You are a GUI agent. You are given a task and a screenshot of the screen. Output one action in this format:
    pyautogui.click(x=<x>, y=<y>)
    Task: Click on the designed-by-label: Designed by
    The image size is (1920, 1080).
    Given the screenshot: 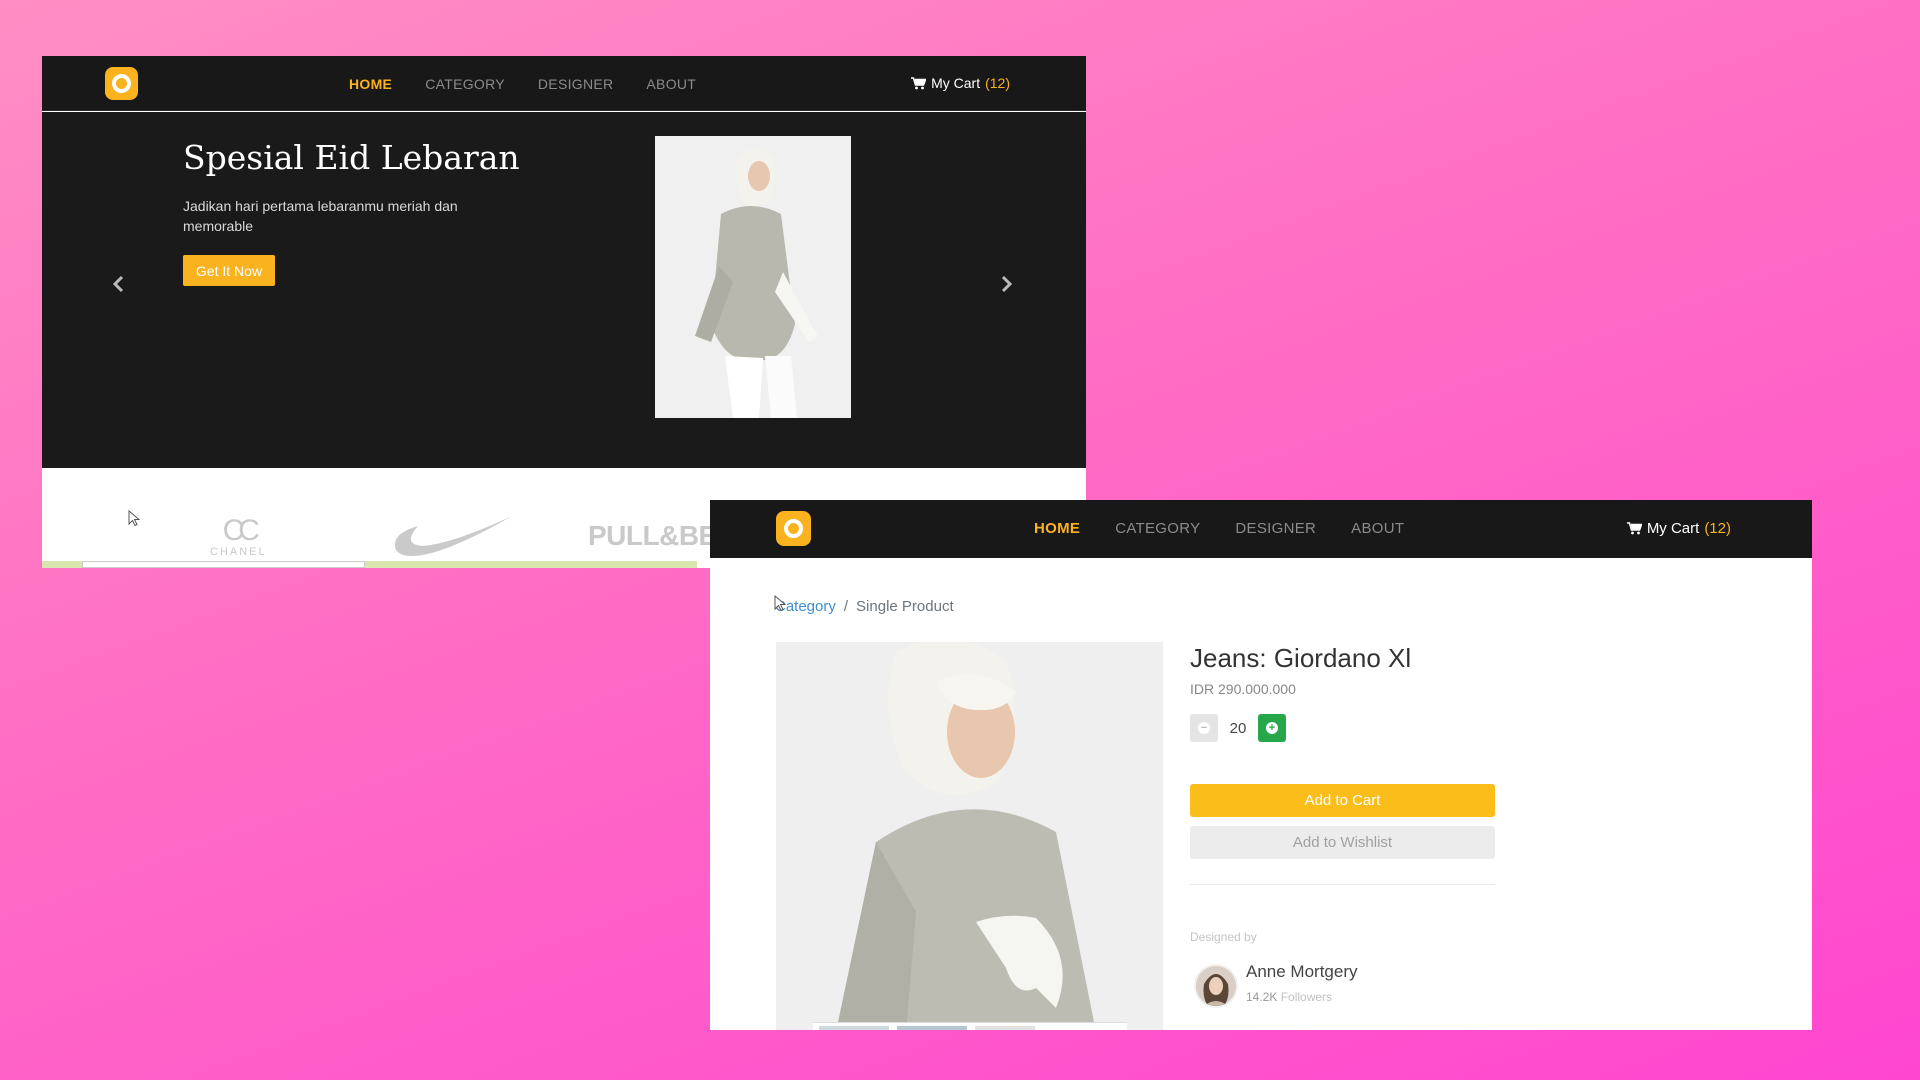 What is the action you would take?
    pyautogui.click(x=1223, y=937)
    